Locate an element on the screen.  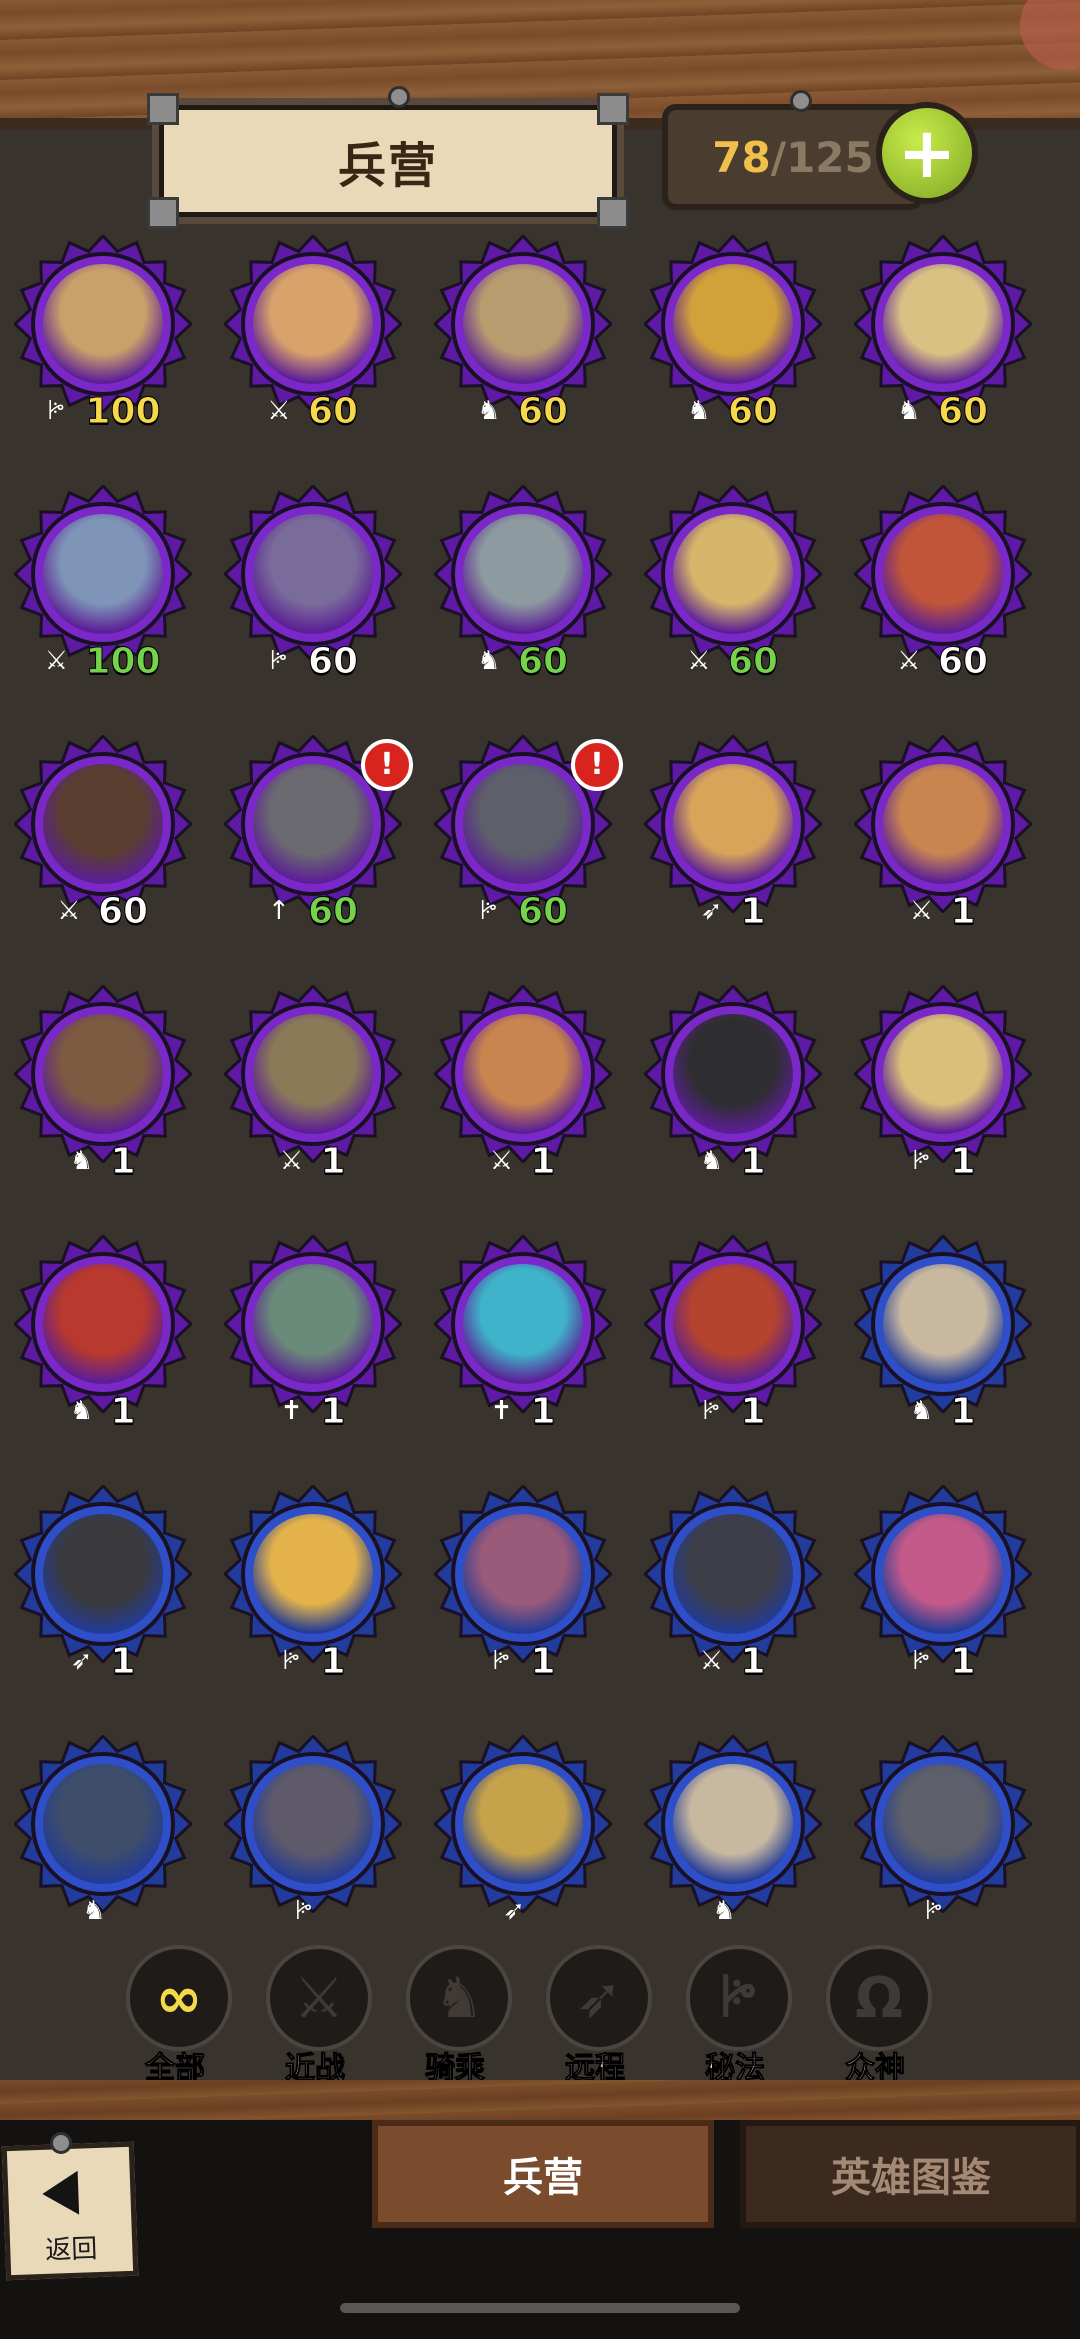
unit-count: 60 is located at coordinates (543, 411).